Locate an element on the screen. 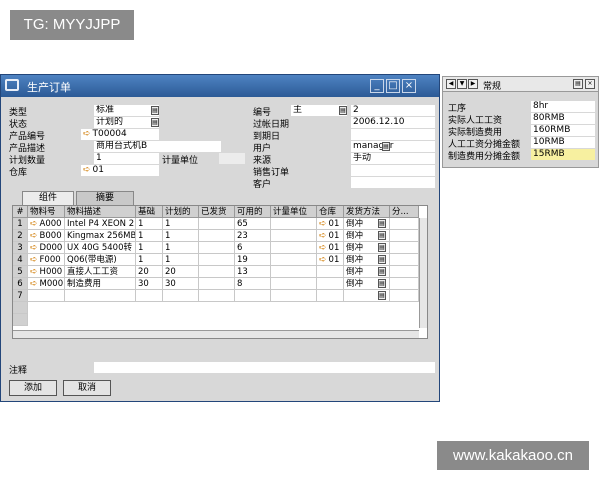 Image resolution: width=600 pixels, height=480 pixels. table-cell: ➪ H000 is located at coordinates (46, 272).